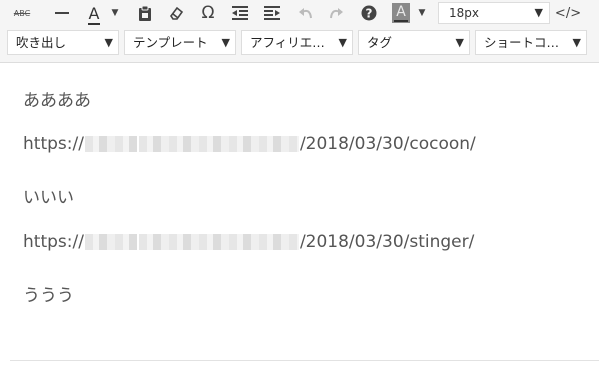  I want to click on affiliate-dropdown: アフィリエ… ▼, so click(297, 42).